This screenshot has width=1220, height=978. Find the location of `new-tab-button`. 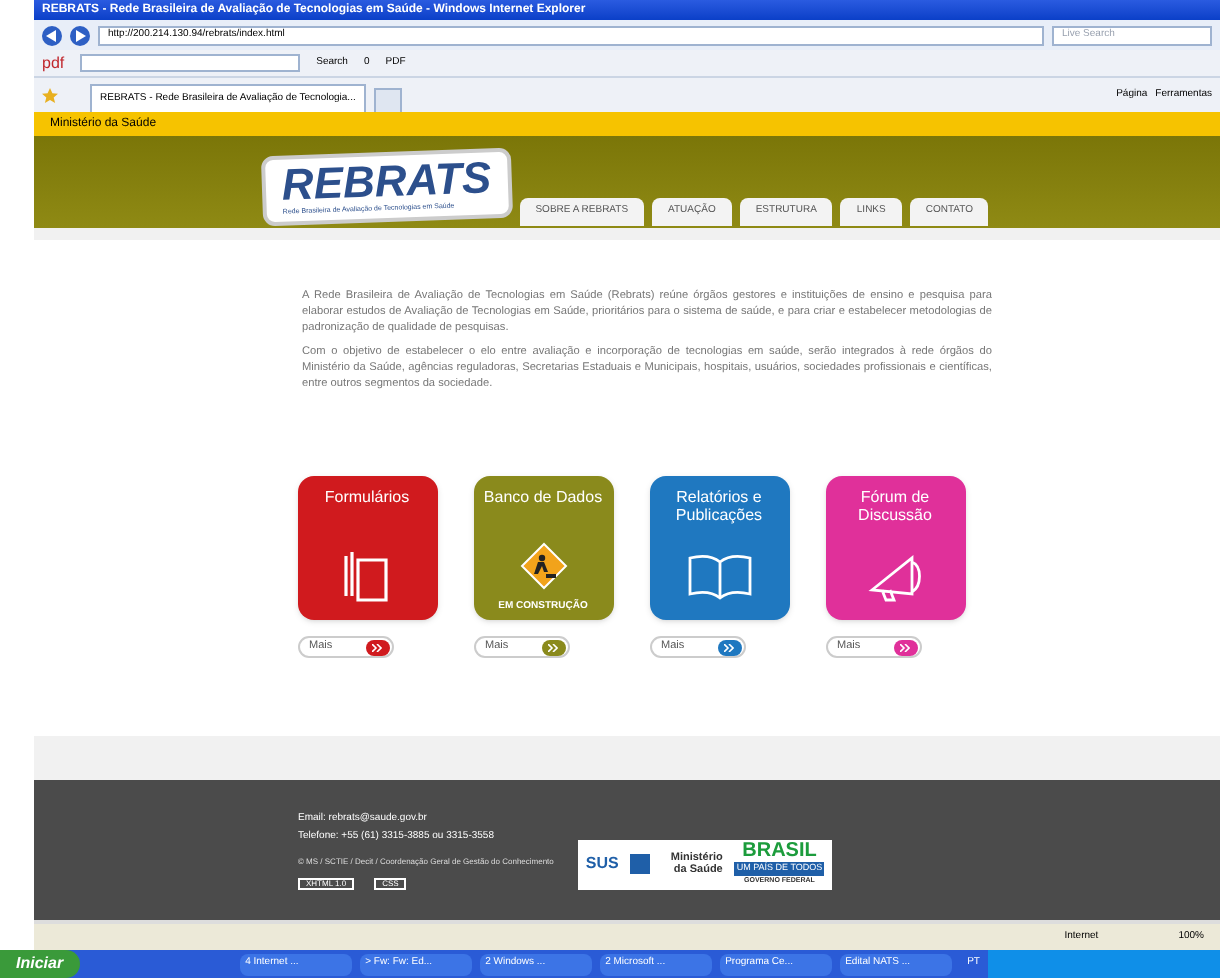

new-tab-button is located at coordinates (387, 100).